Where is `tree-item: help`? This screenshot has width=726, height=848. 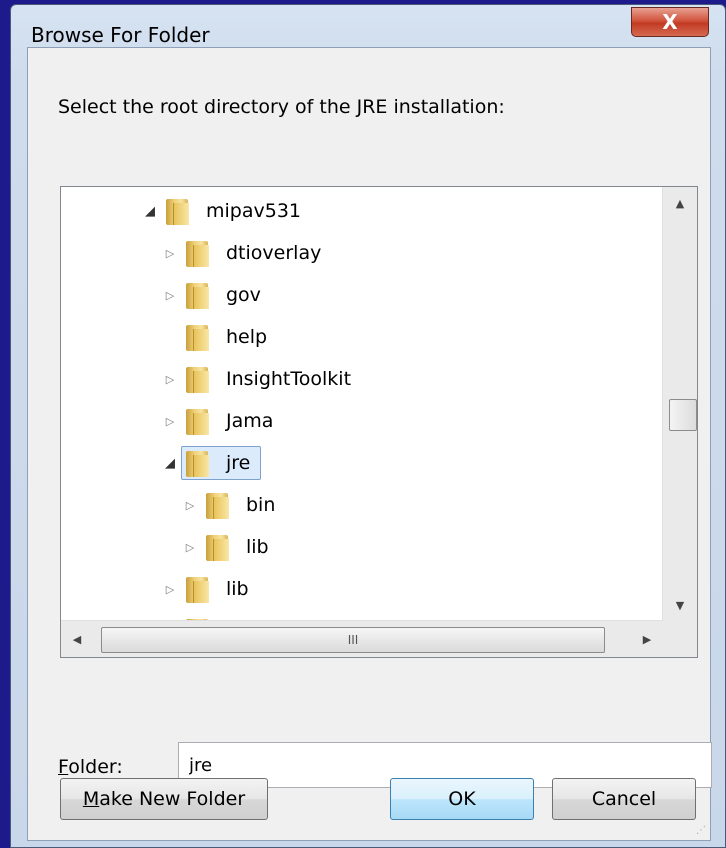
tree-item: help is located at coordinates (218, 337).